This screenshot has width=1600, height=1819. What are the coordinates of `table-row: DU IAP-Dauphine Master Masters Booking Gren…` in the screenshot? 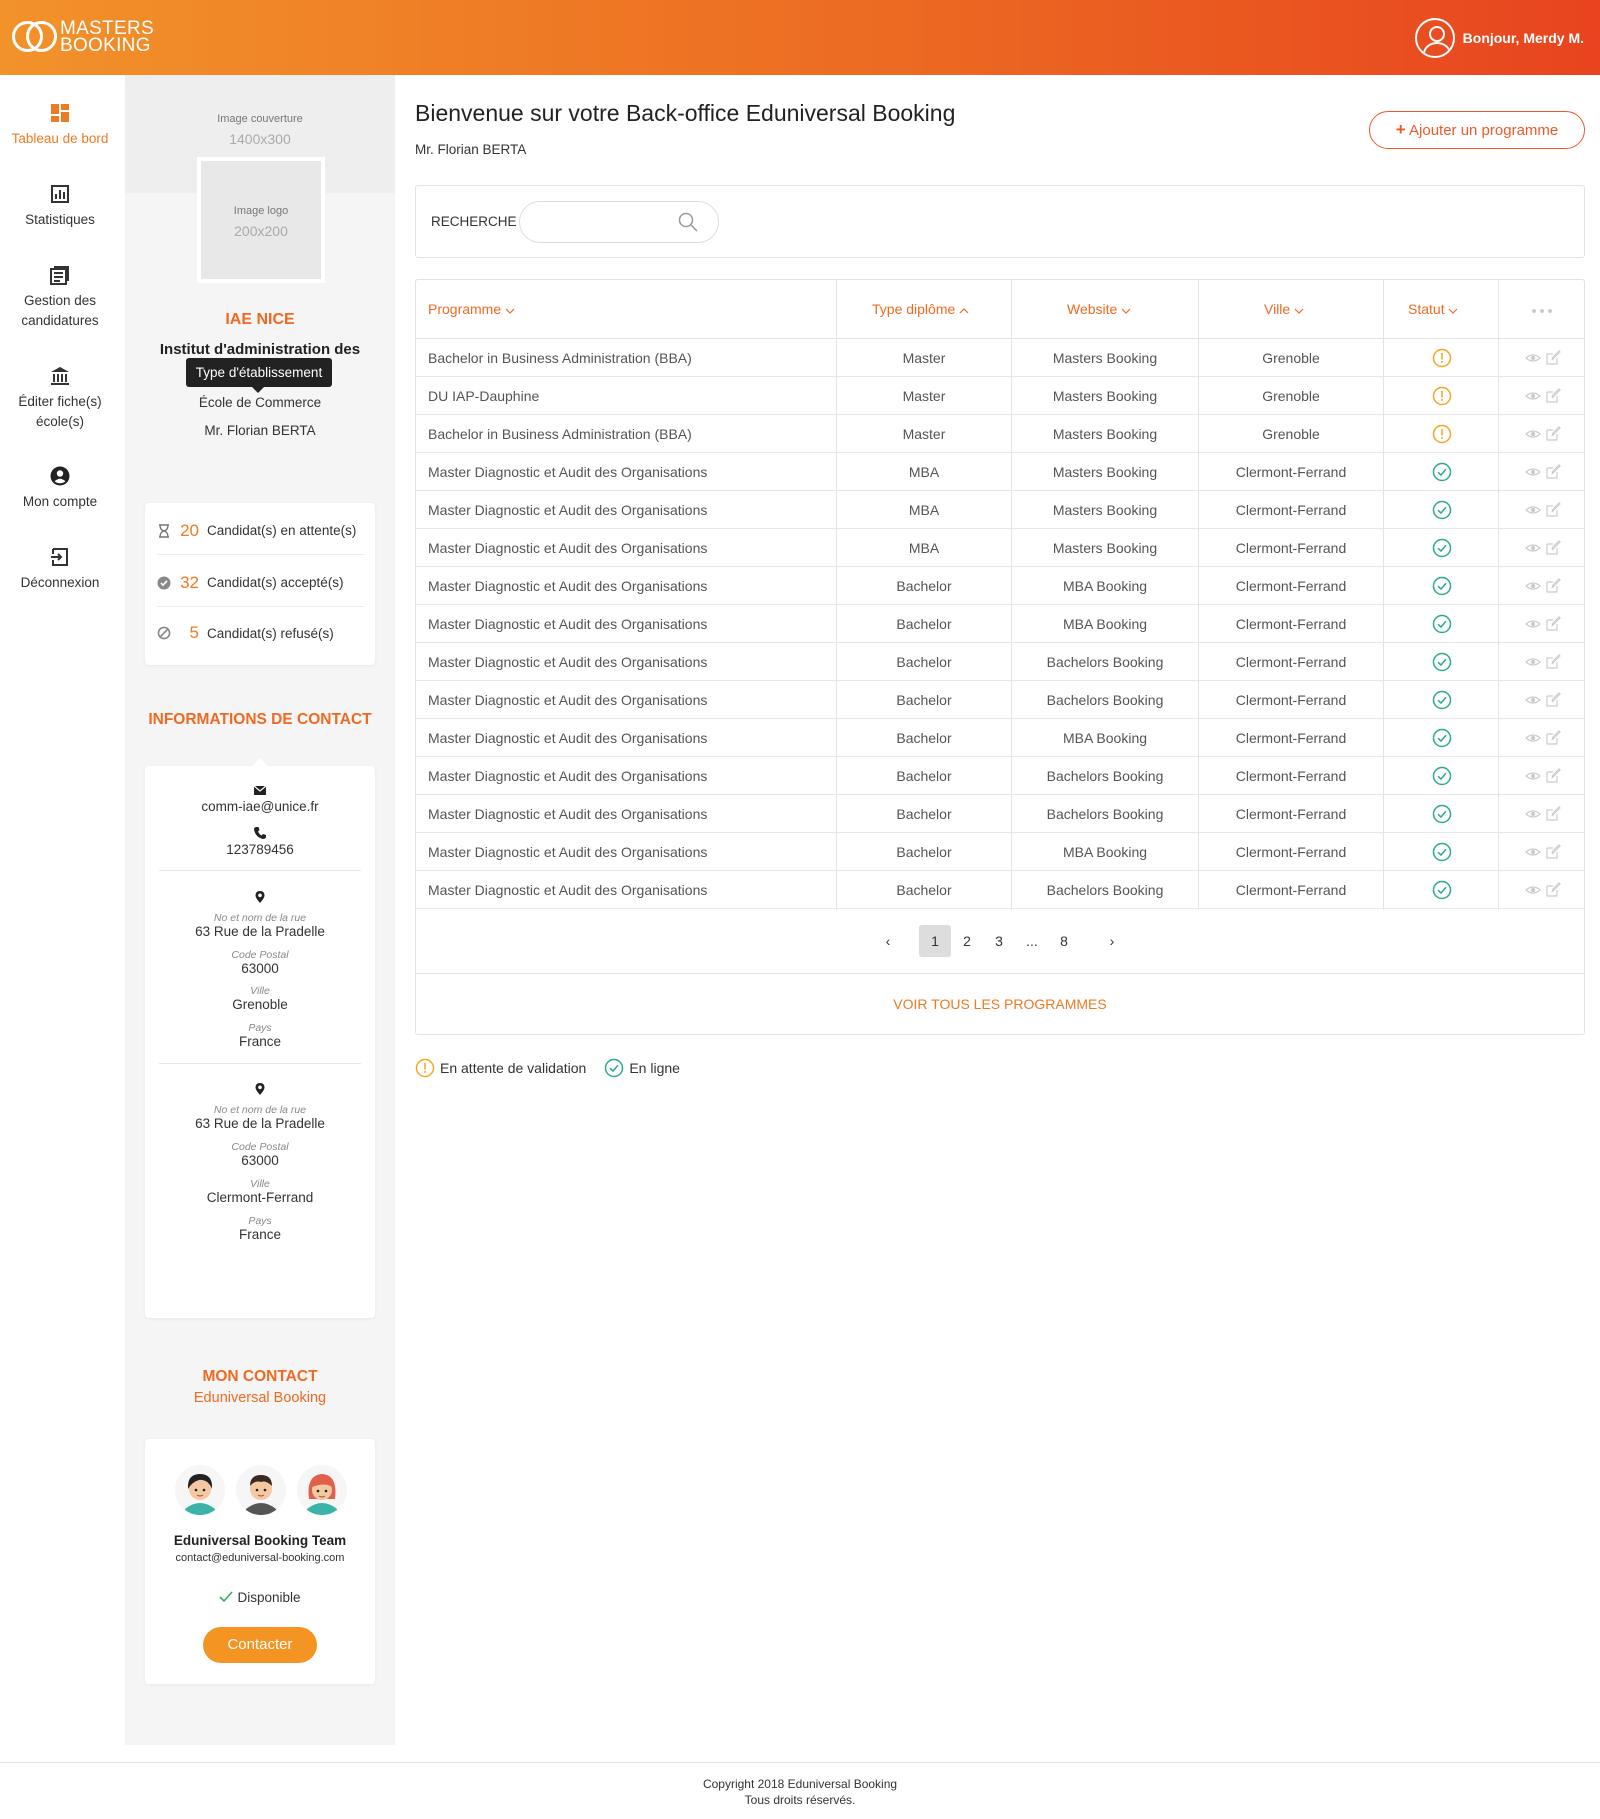 It's located at (1000, 396).